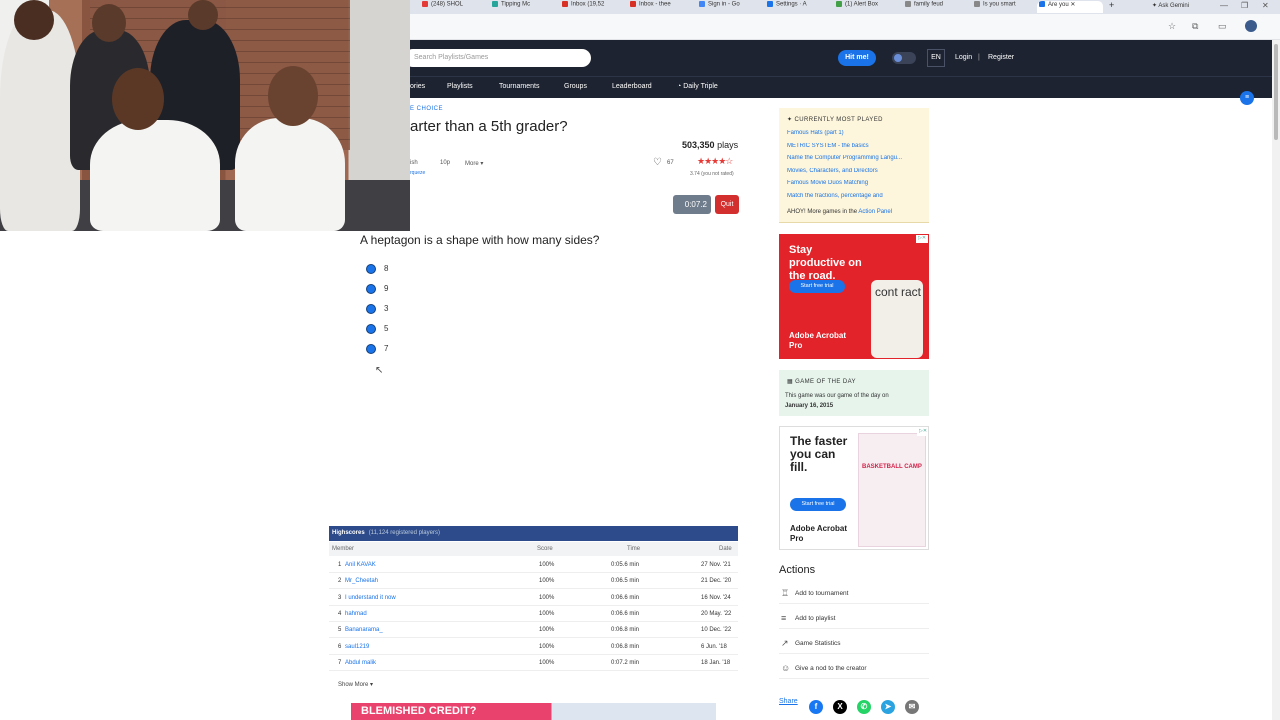  What do you see at coordinates (340, 647) in the screenshot?
I see `rank: 6` at bounding box center [340, 647].